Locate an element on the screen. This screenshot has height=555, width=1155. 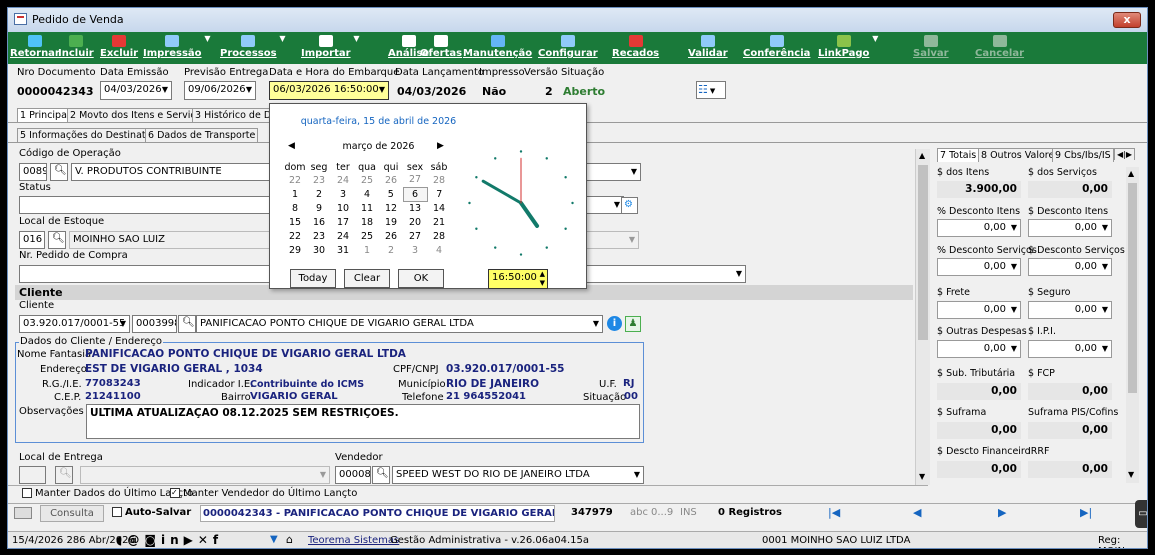
form-scrollbar: ▲ ▼ is located at coordinates (922, 317).